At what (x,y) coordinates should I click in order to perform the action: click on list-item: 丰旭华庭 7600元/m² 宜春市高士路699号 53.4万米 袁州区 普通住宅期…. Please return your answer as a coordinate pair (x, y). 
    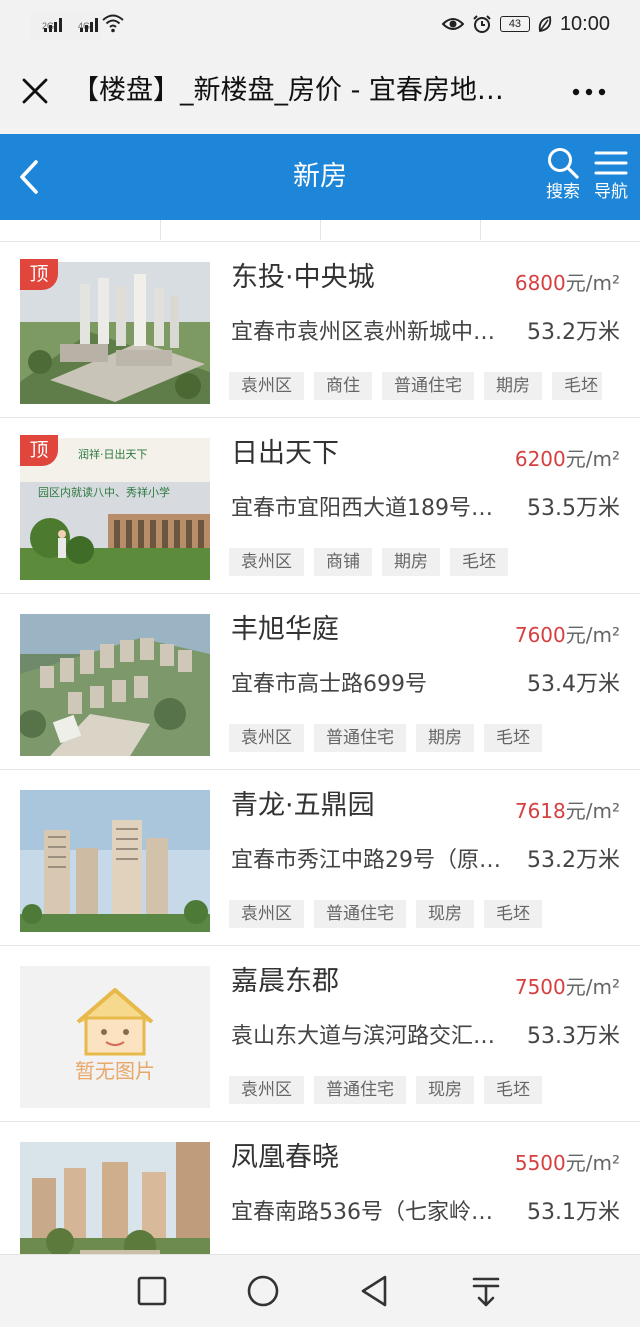
    Looking at the image, I should click on (320, 682).